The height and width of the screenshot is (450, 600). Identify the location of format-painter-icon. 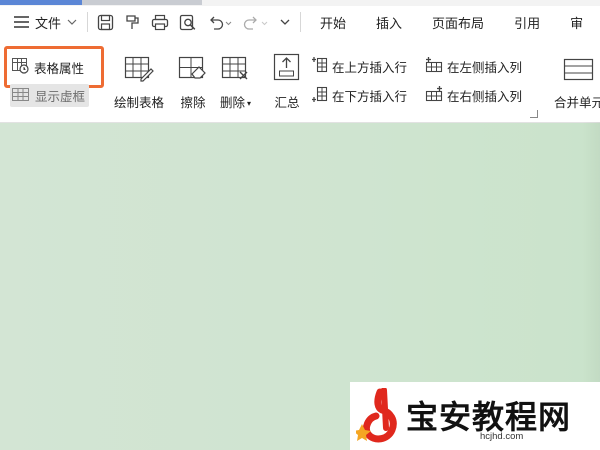
(132, 22).